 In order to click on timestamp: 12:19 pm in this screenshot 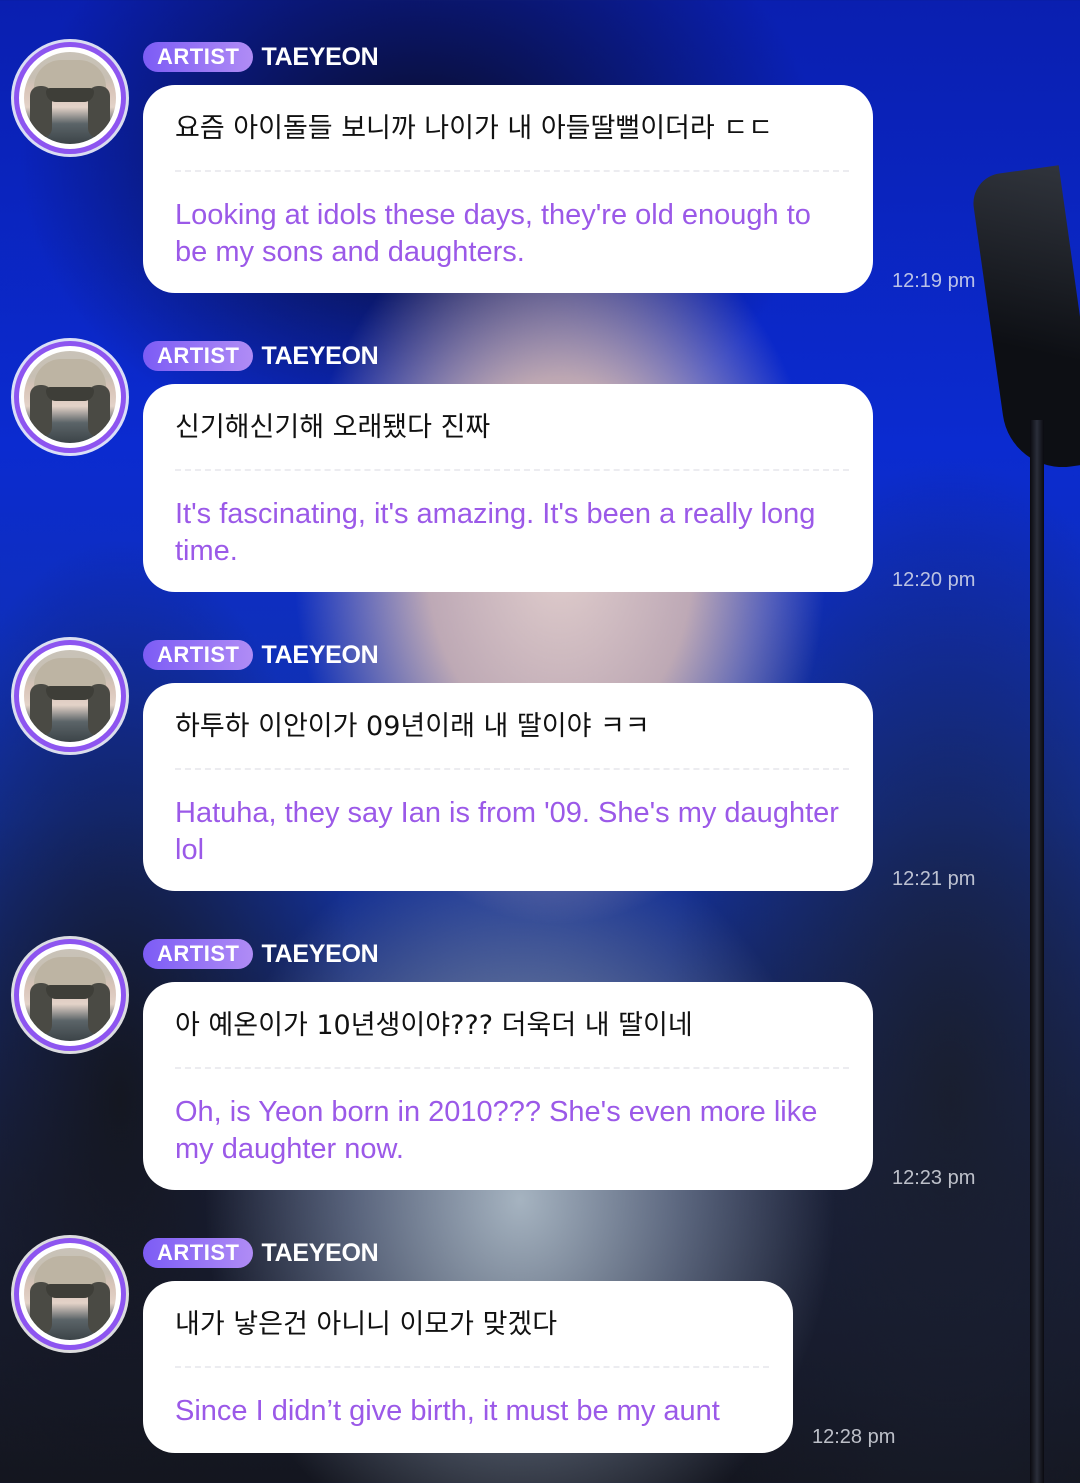, I will do `click(934, 281)`.